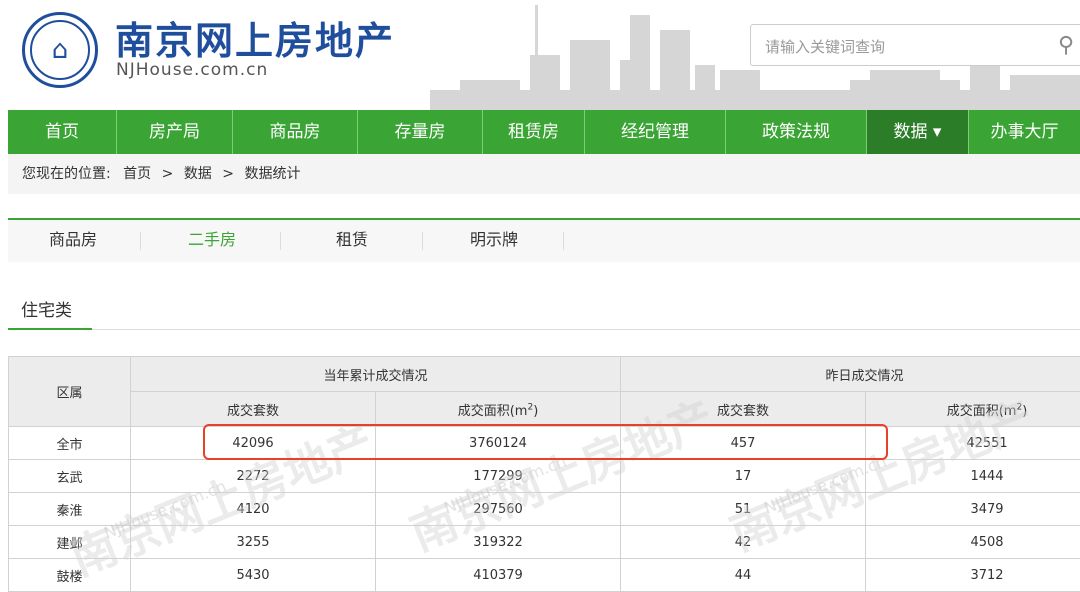 Image resolution: width=1080 pixels, height=592 pixels. I want to click on day-units-cell: 42, so click(743, 542).